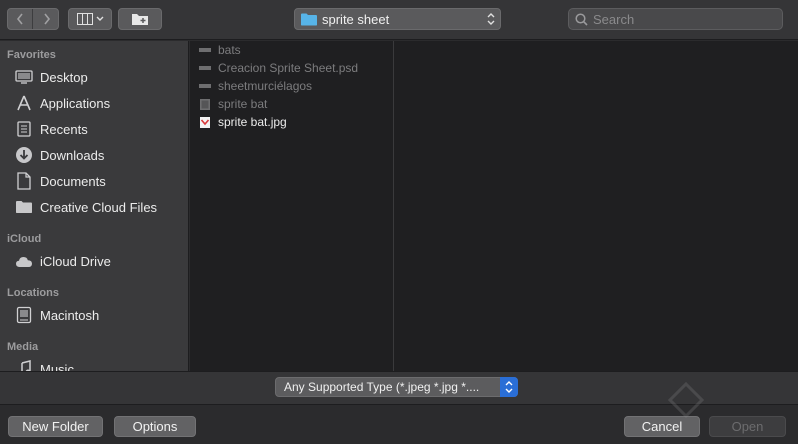 The height and width of the screenshot is (444, 798). What do you see at coordinates (155, 426) in the screenshot?
I see `options-button: Options` at bounding box center [155, 426].